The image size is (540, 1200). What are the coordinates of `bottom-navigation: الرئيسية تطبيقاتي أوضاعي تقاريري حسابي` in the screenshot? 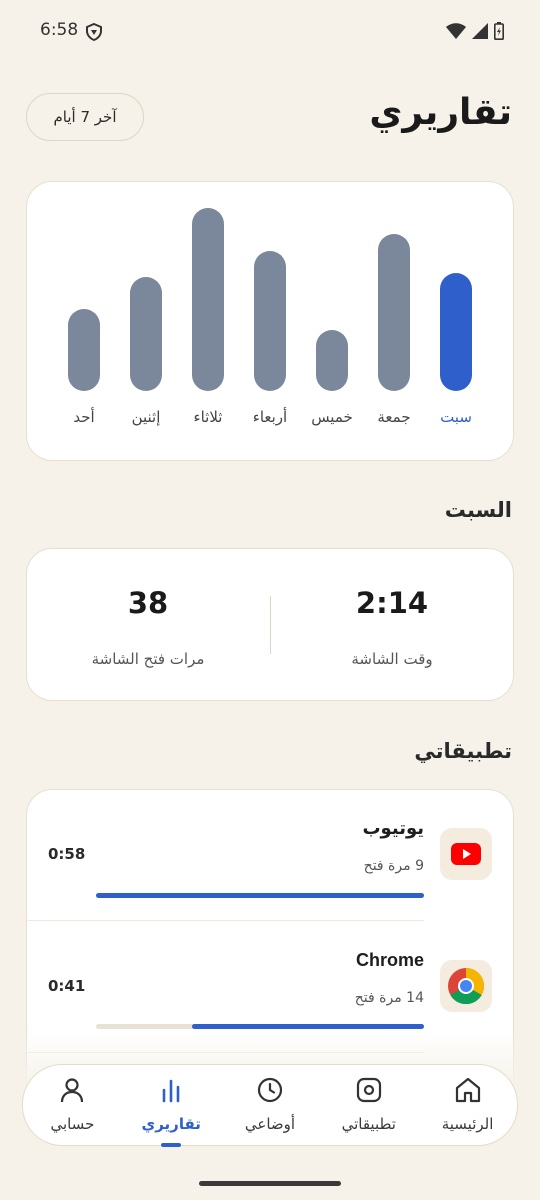 It's located at (270, 1105).